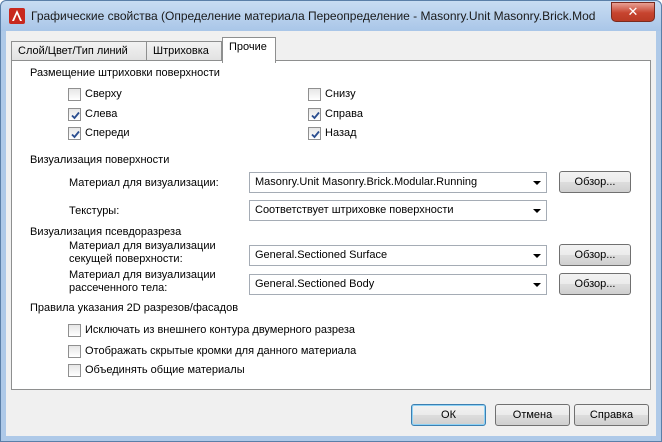 The image size is (662, 442). What do you see at coordinates (126, 259) in the screenshot?
I see `cut-surface-label-line2: секущей поверхности:` at bounding box center [126, 259].